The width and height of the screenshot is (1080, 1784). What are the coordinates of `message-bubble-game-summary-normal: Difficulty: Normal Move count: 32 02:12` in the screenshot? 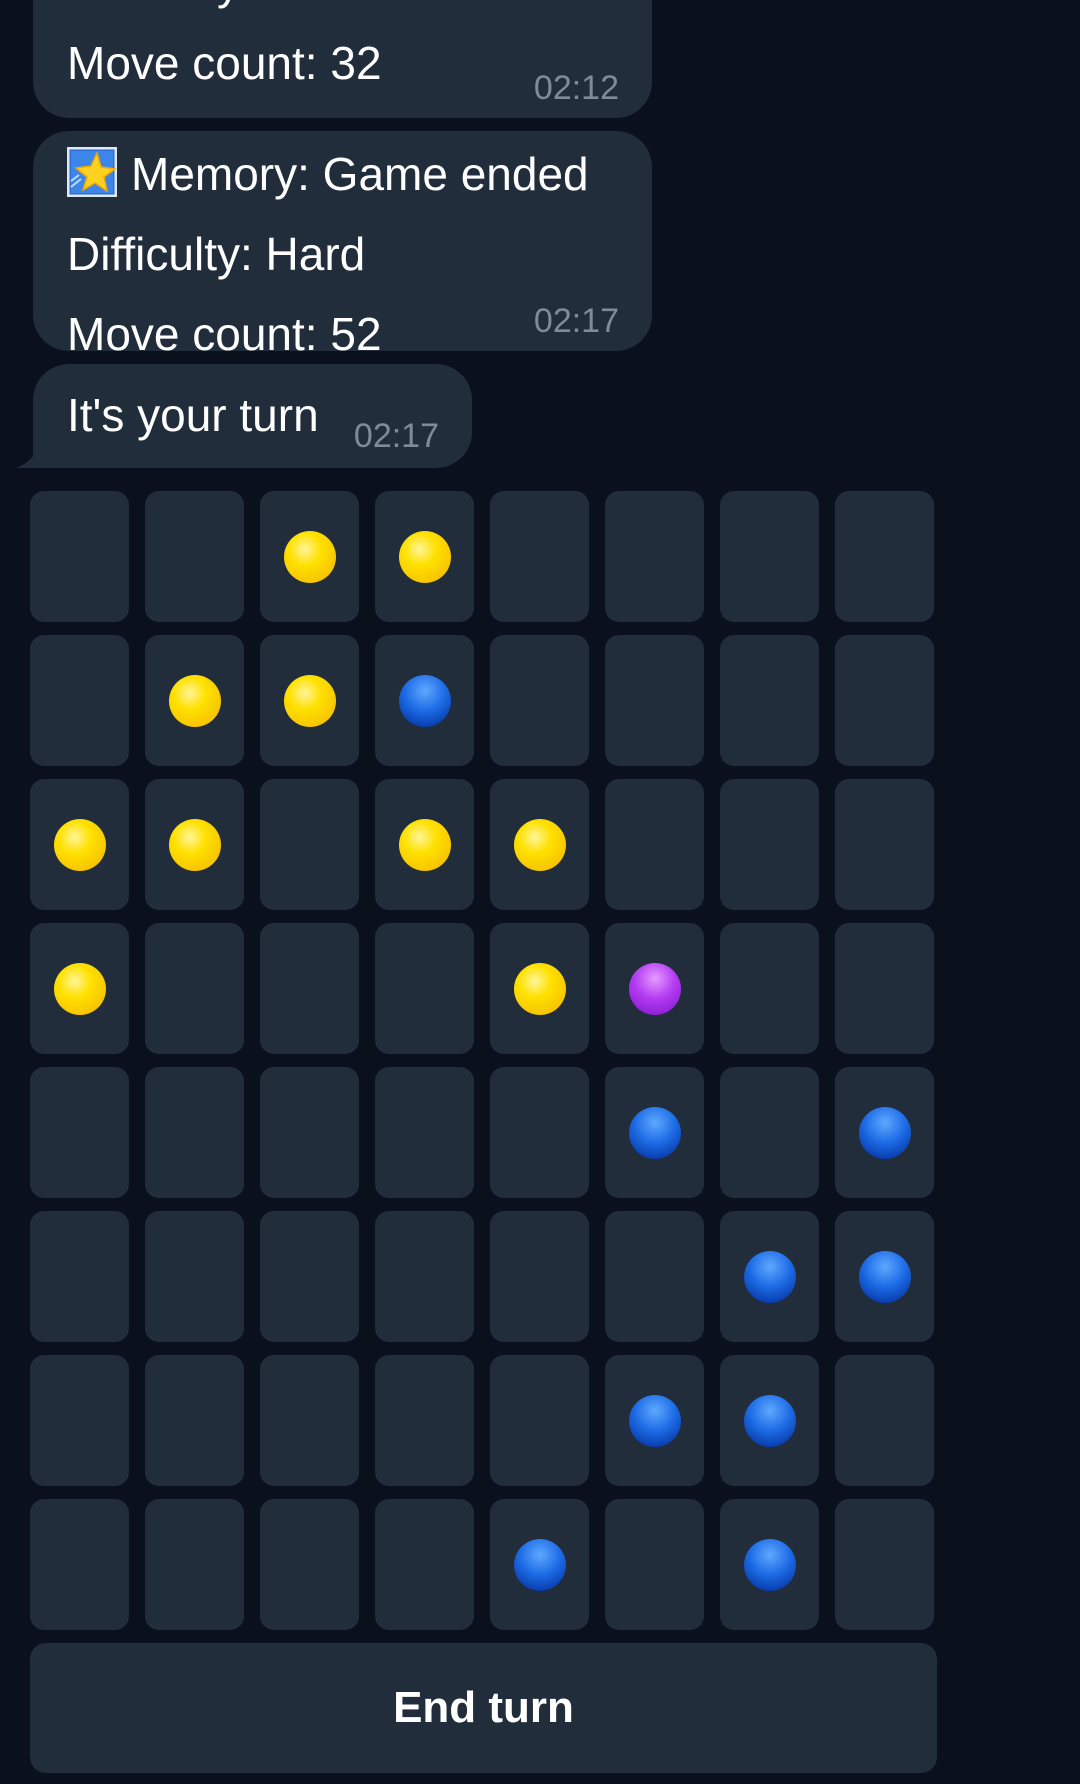 It's located at (342, 59).